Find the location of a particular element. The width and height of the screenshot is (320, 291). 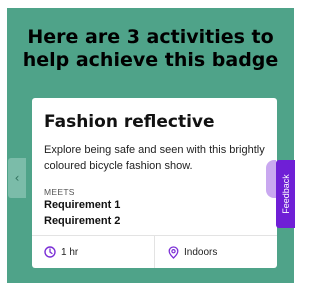

next-card-peek is located at coordinates (271, 179).